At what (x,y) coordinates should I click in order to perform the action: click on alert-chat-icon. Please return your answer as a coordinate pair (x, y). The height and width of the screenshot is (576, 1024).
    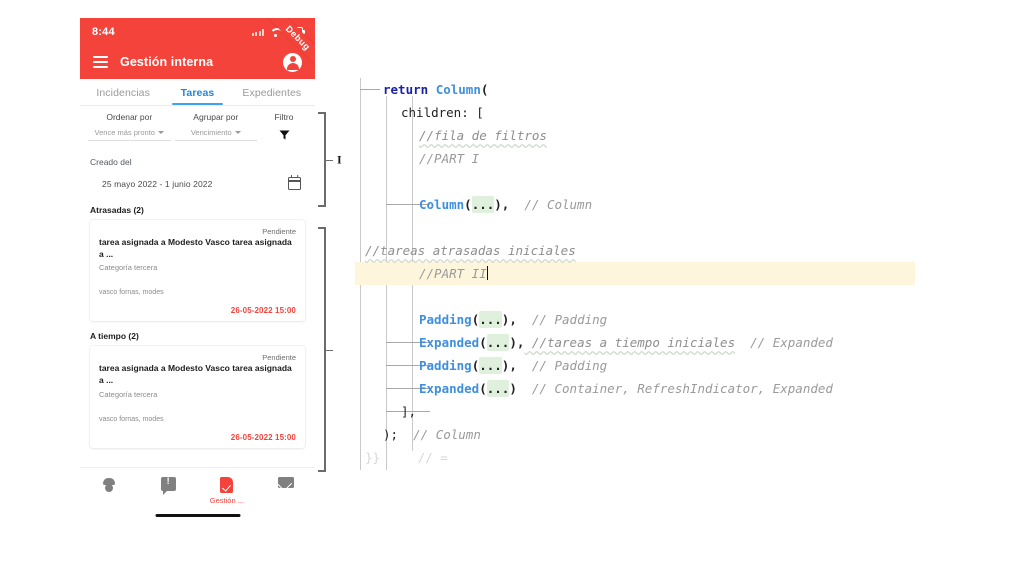
    Looking at the image, I should click on (168, 485).